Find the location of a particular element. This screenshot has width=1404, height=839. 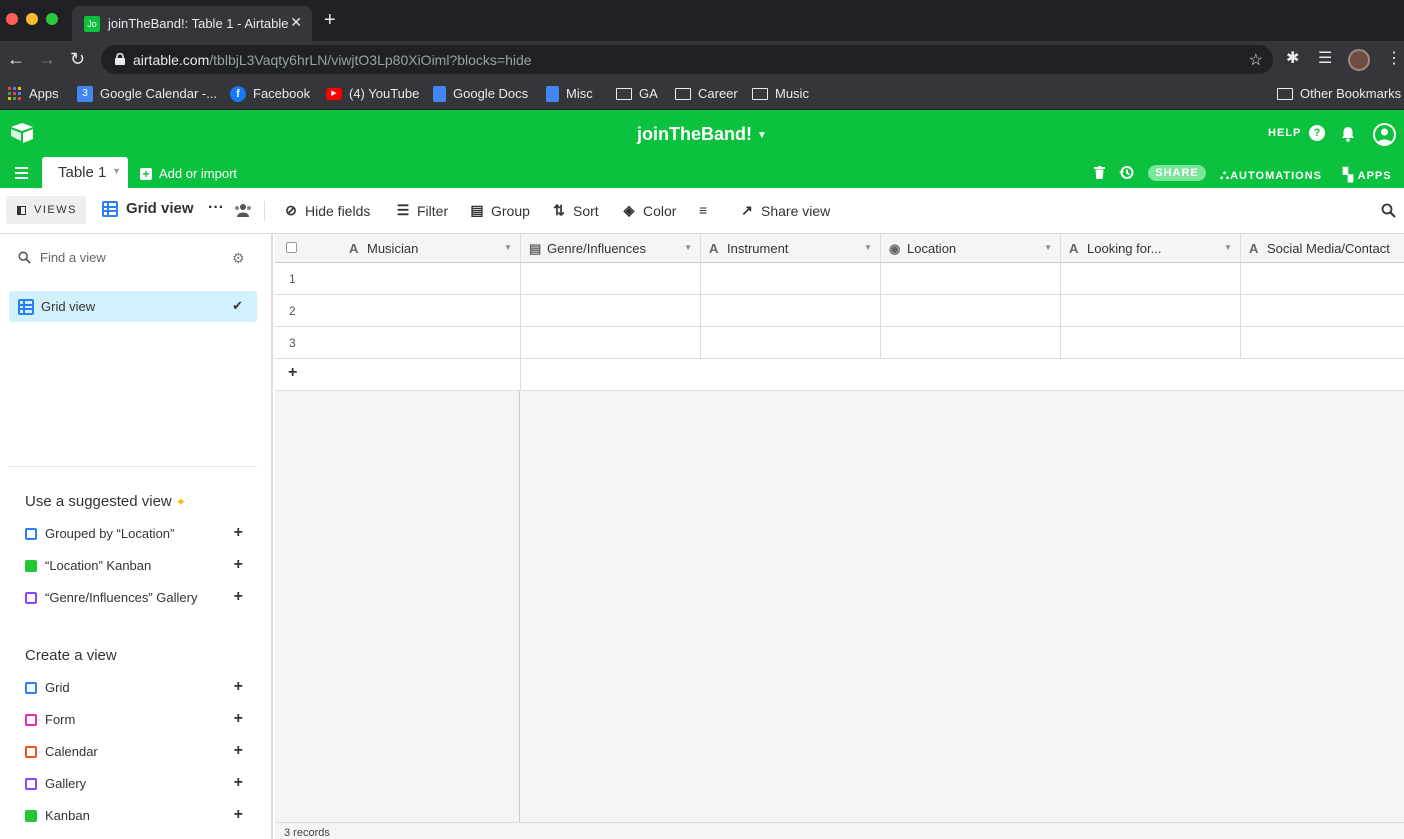

bookmark-apps: Apps is located at coordinates (33, 94).